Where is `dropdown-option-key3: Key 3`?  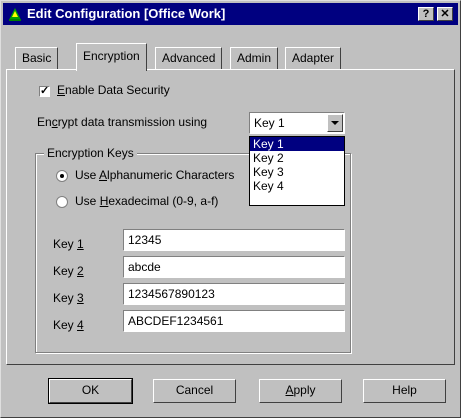
dropdown-option-key3: Key 3 is located at coordinates (297, 172).